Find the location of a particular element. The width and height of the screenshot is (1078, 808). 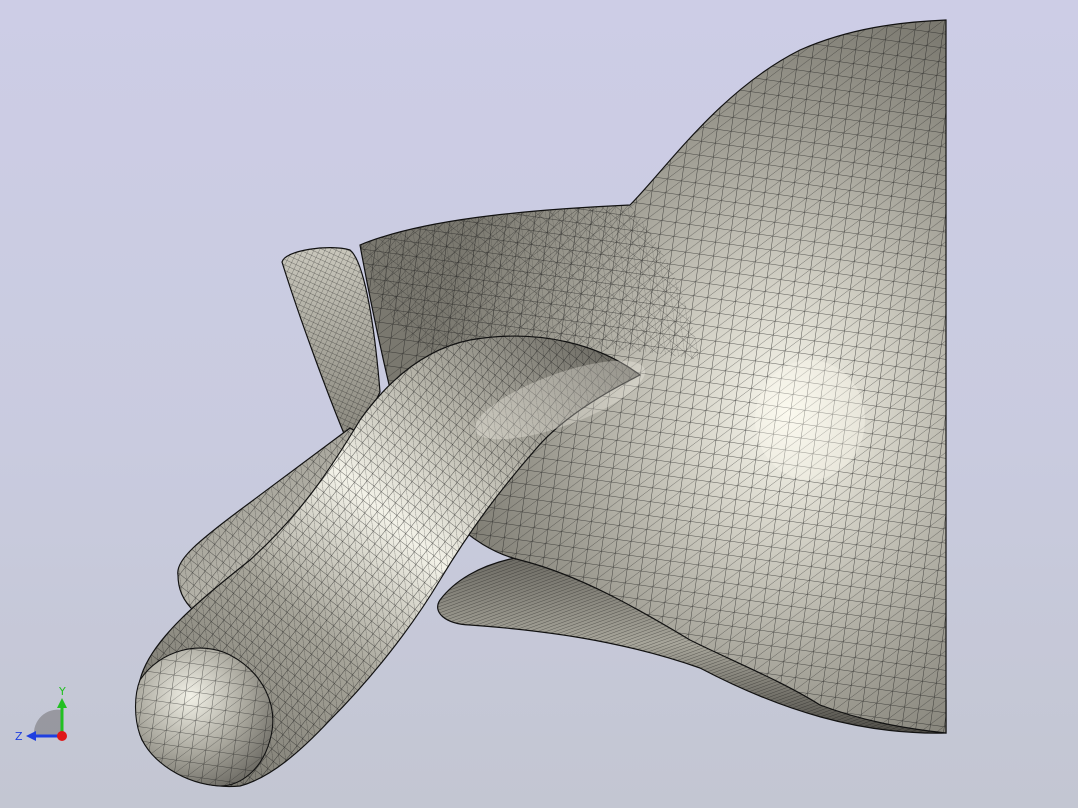

coordinate-triad-icon: Y Z is located at coordinates (43, 717).